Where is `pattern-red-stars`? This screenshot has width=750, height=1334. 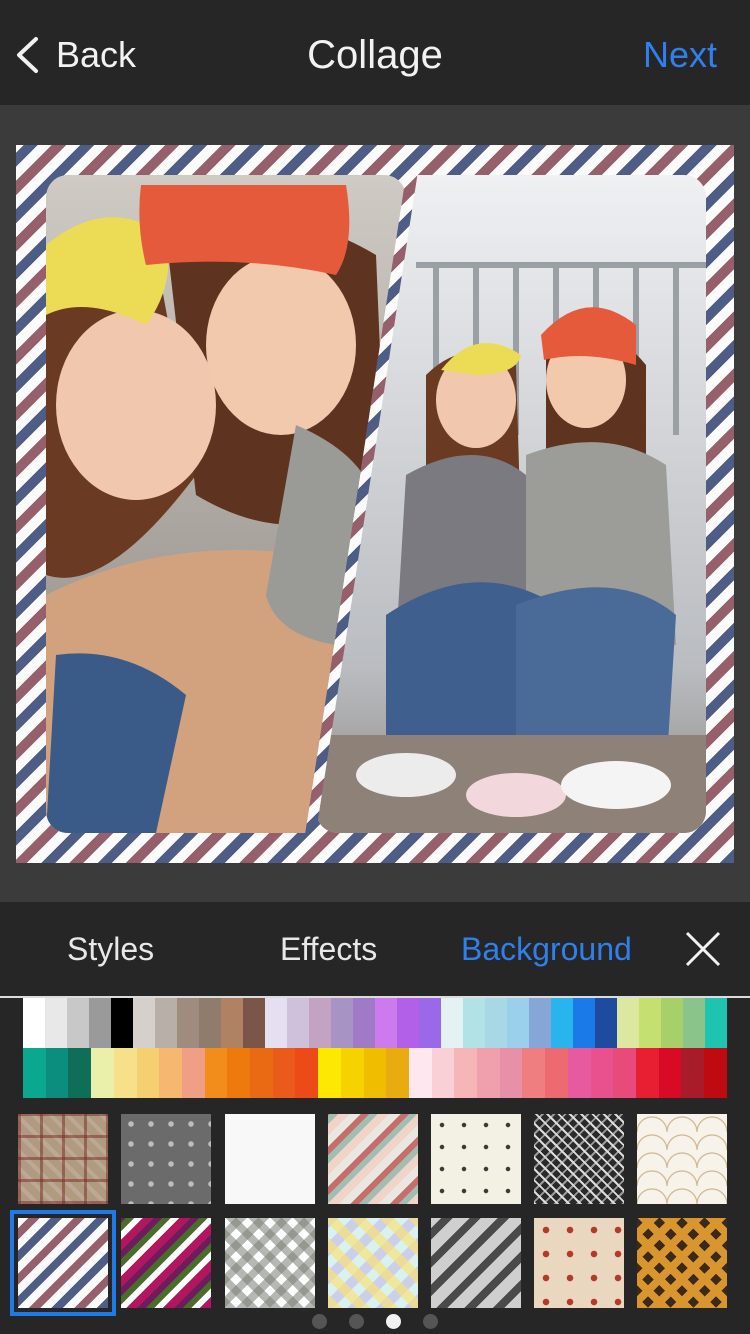
pattern-red-stars is located at coordinates (579, 1263).